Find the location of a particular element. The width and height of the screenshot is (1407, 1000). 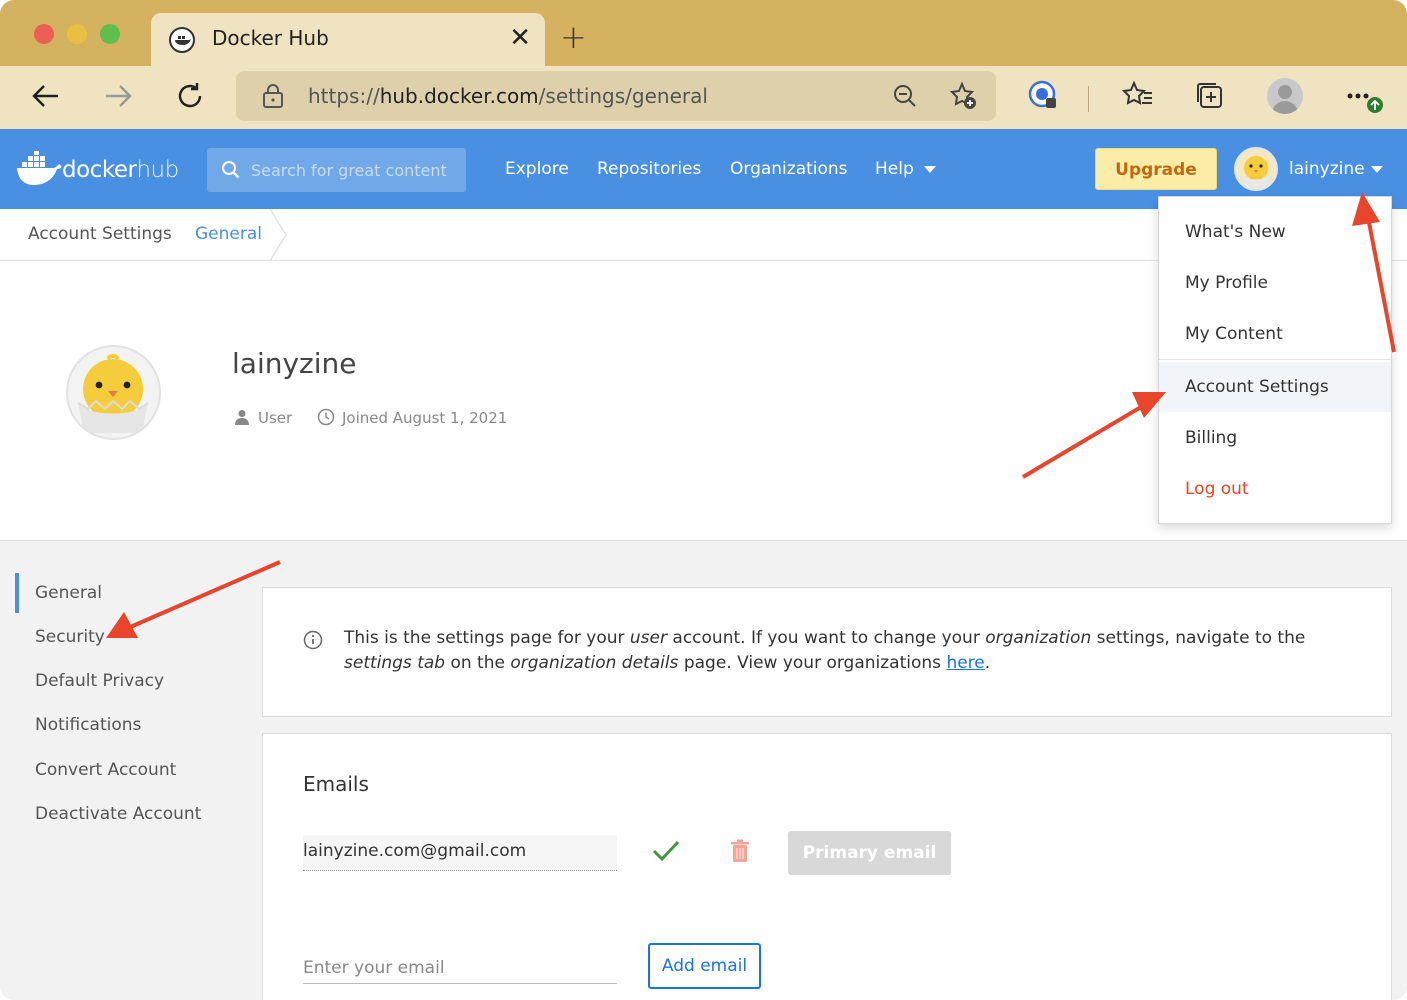

menu-item-account-settings: Account Settings is located at coordinates (1275, 387).